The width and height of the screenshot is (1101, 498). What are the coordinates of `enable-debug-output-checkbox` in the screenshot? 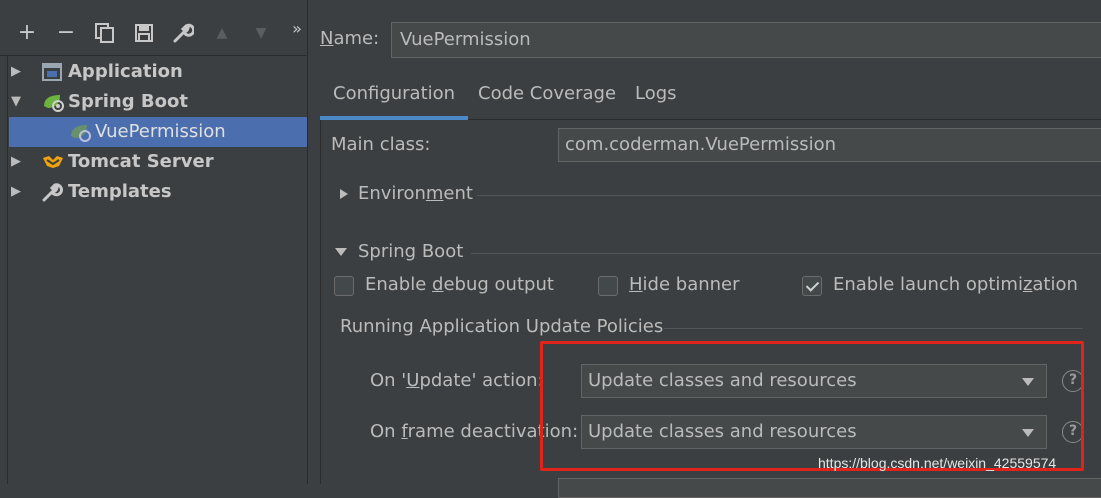 It's located at (344, 286).